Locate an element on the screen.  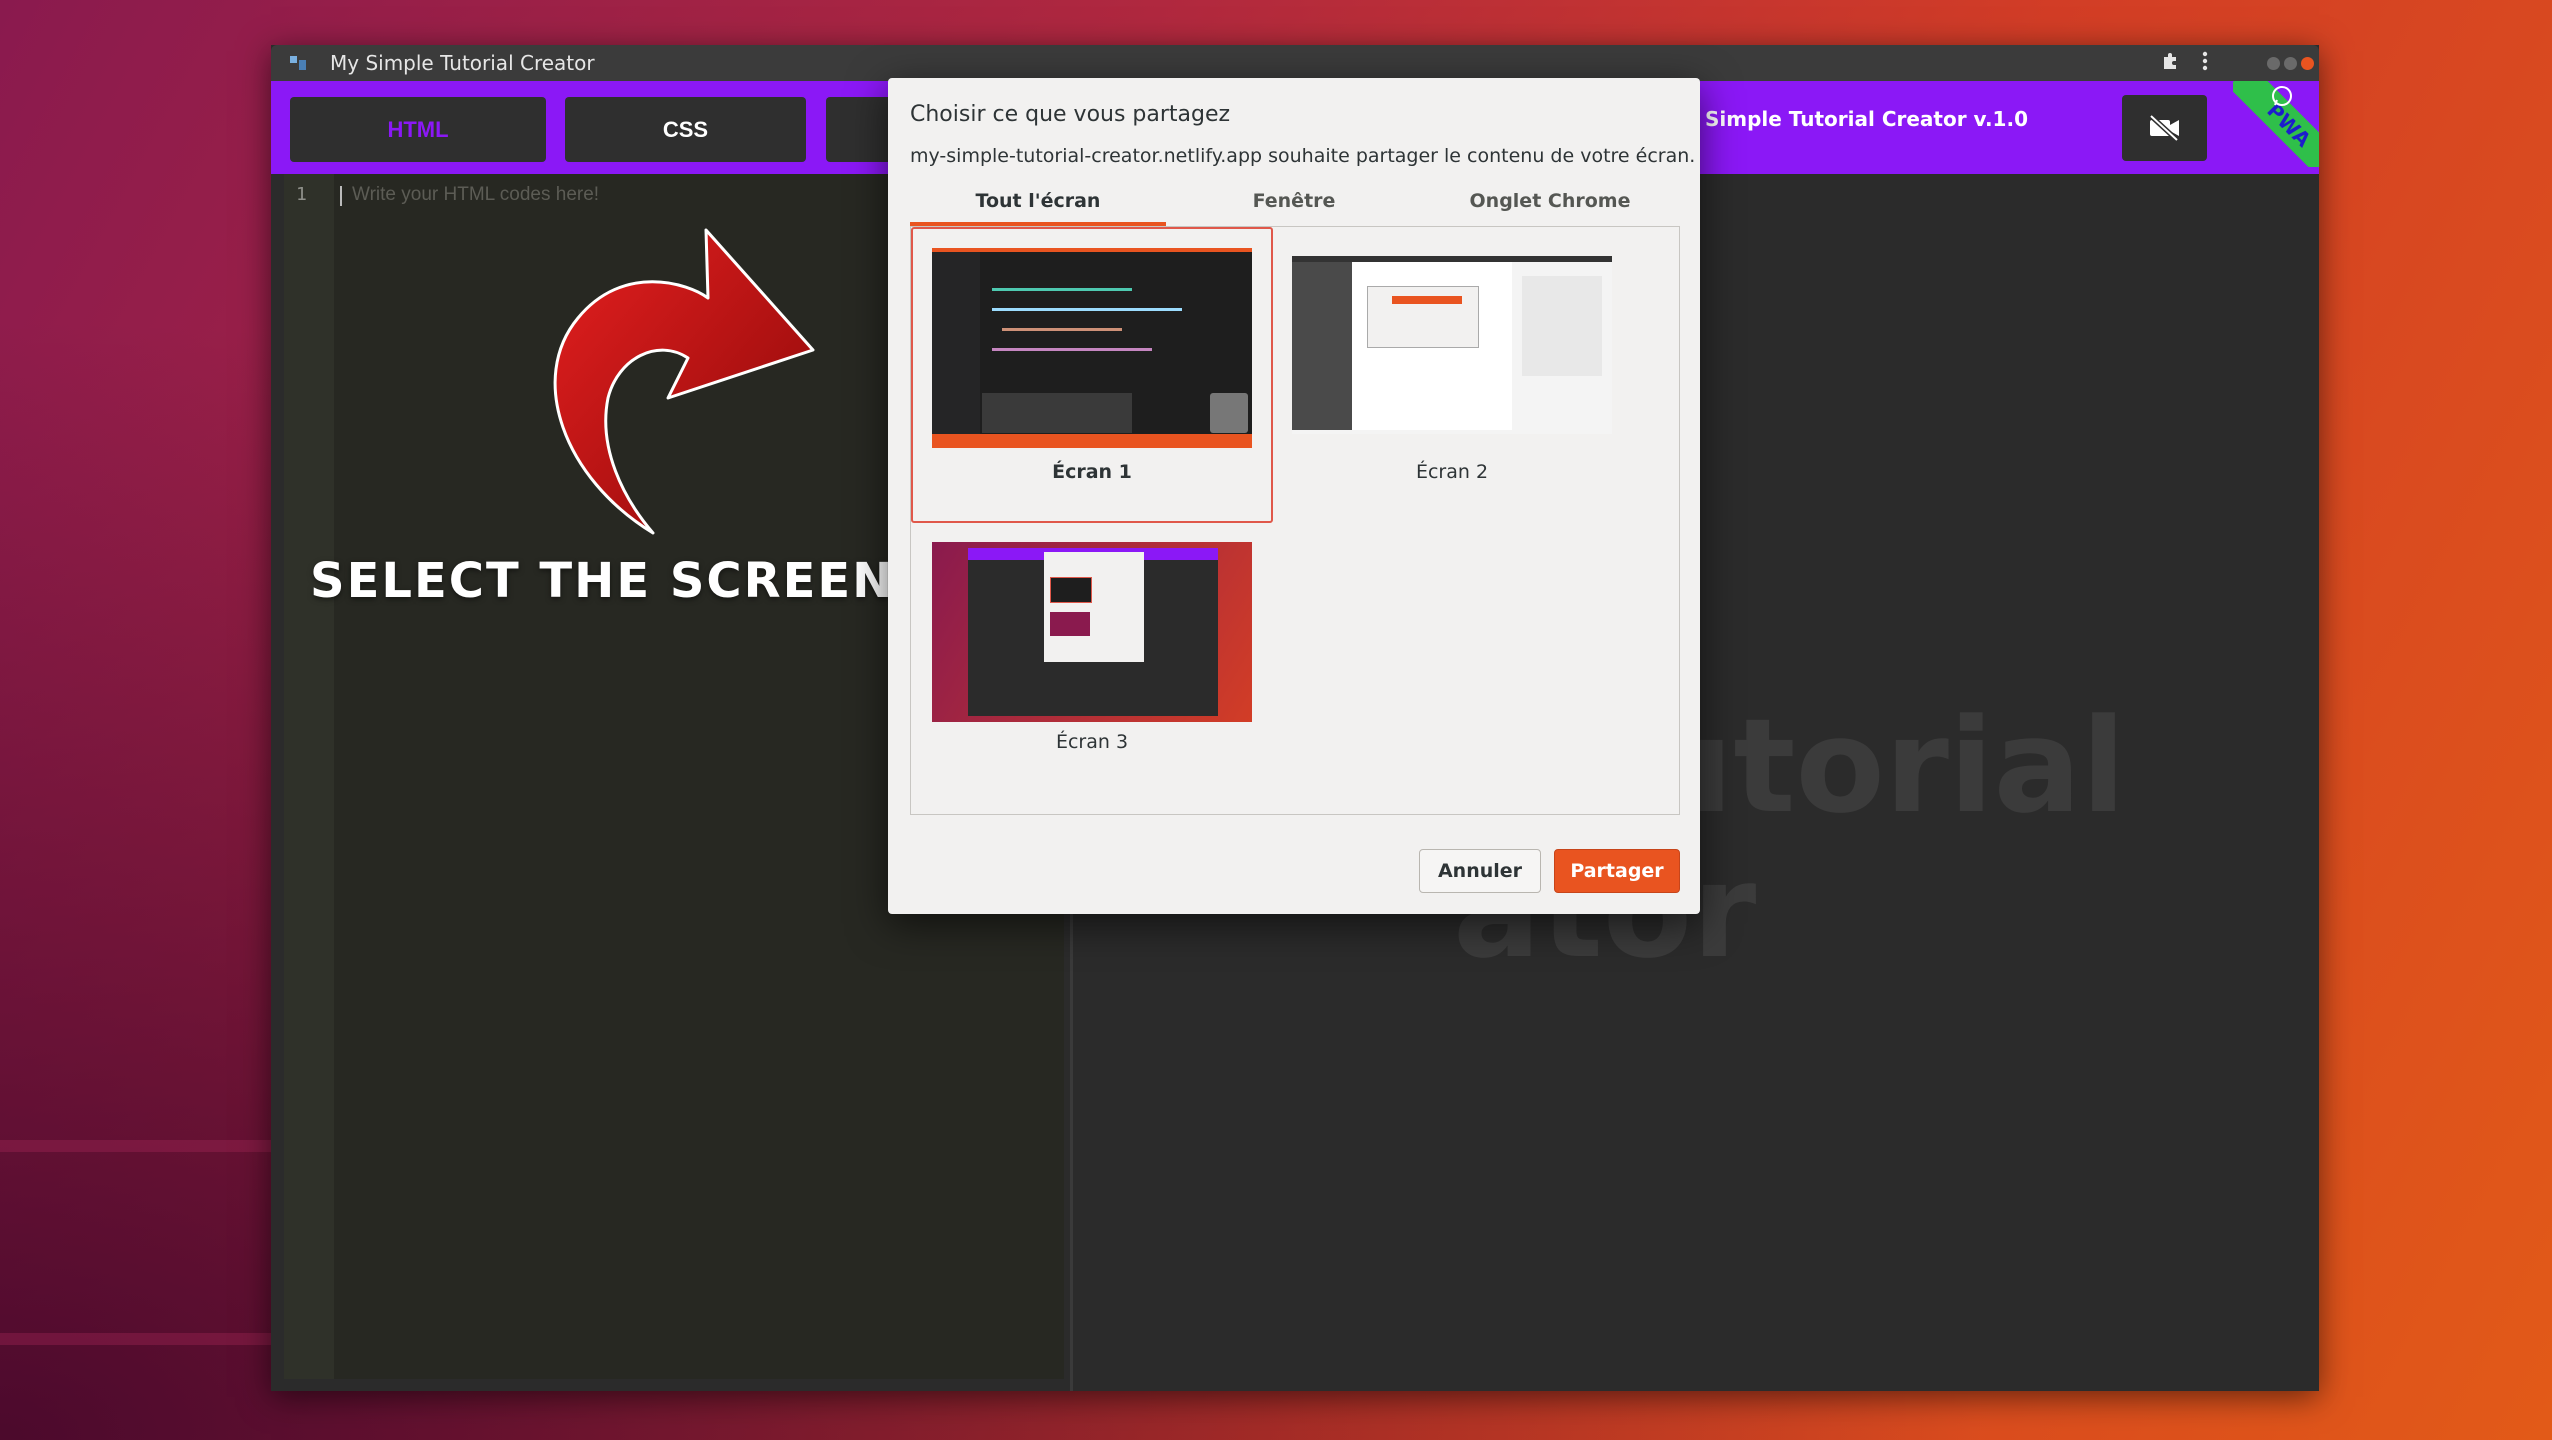
cancel-button: Annuler is located at coordinates (1480, 871).